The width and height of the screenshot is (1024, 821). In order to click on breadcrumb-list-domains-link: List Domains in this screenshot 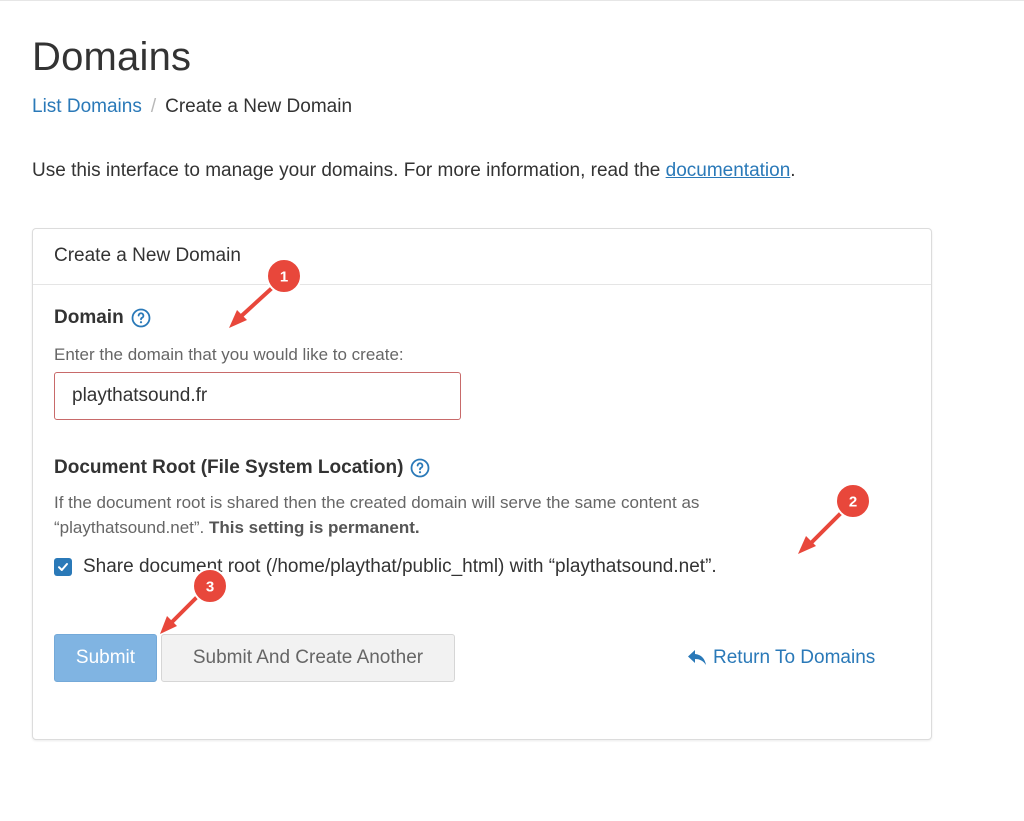, I will do `click(87, 107)`.